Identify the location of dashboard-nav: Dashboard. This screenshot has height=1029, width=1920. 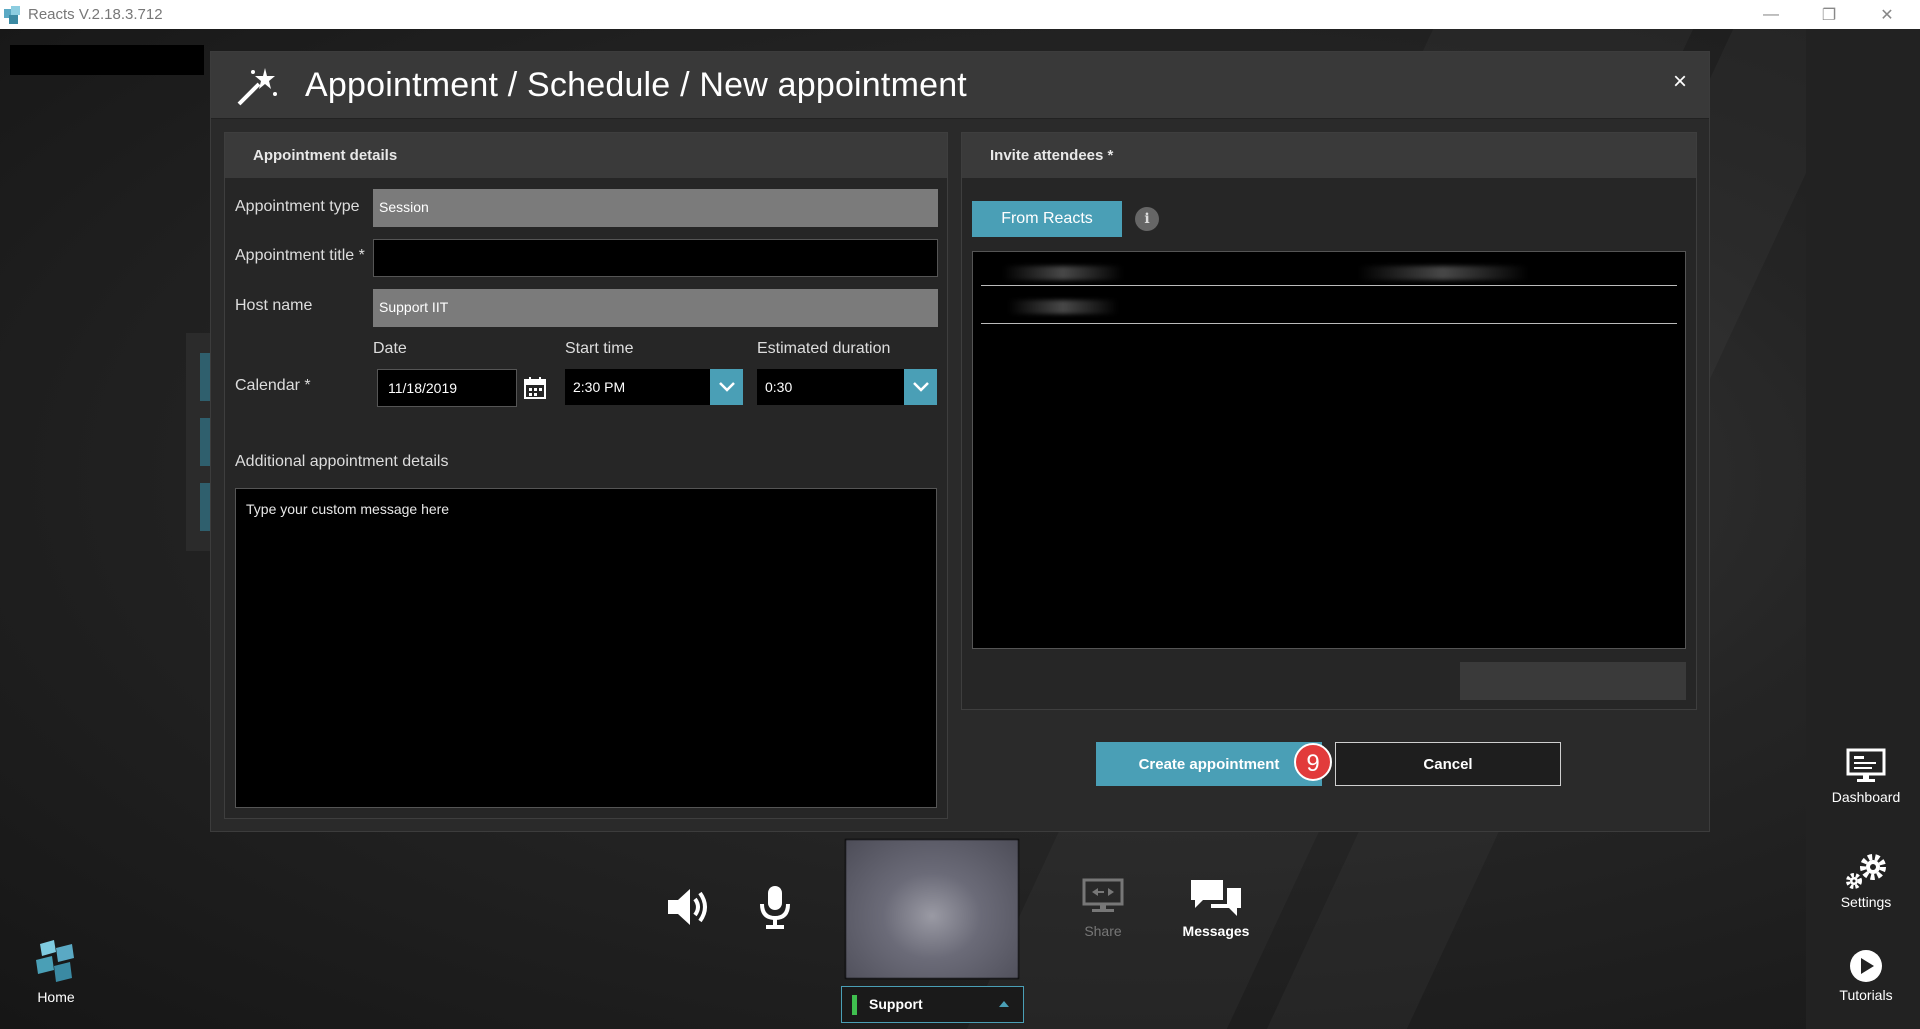
(1866, 776).